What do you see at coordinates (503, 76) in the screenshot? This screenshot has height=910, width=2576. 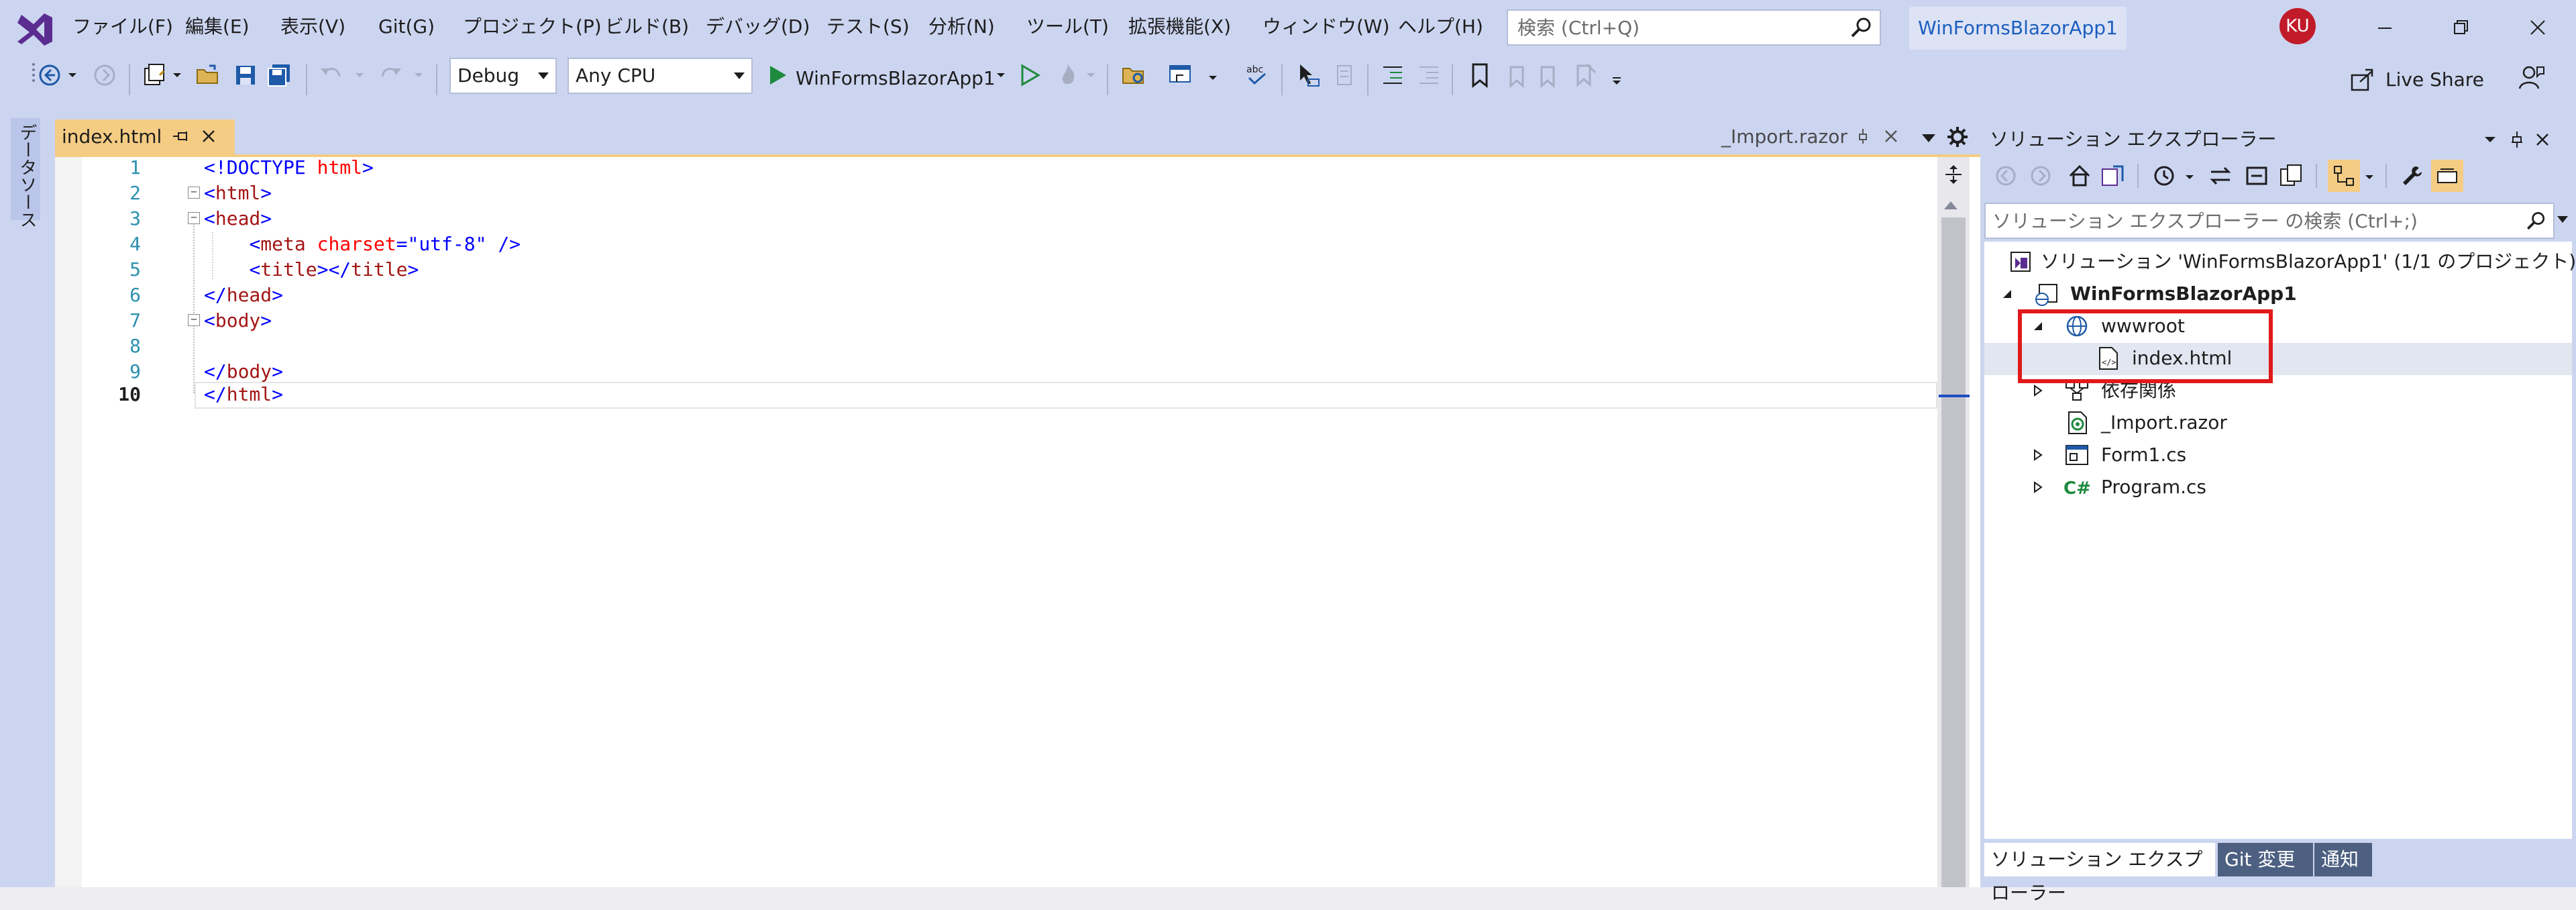 I see `configuration-select: Debug` at bounding box center [503, 76].